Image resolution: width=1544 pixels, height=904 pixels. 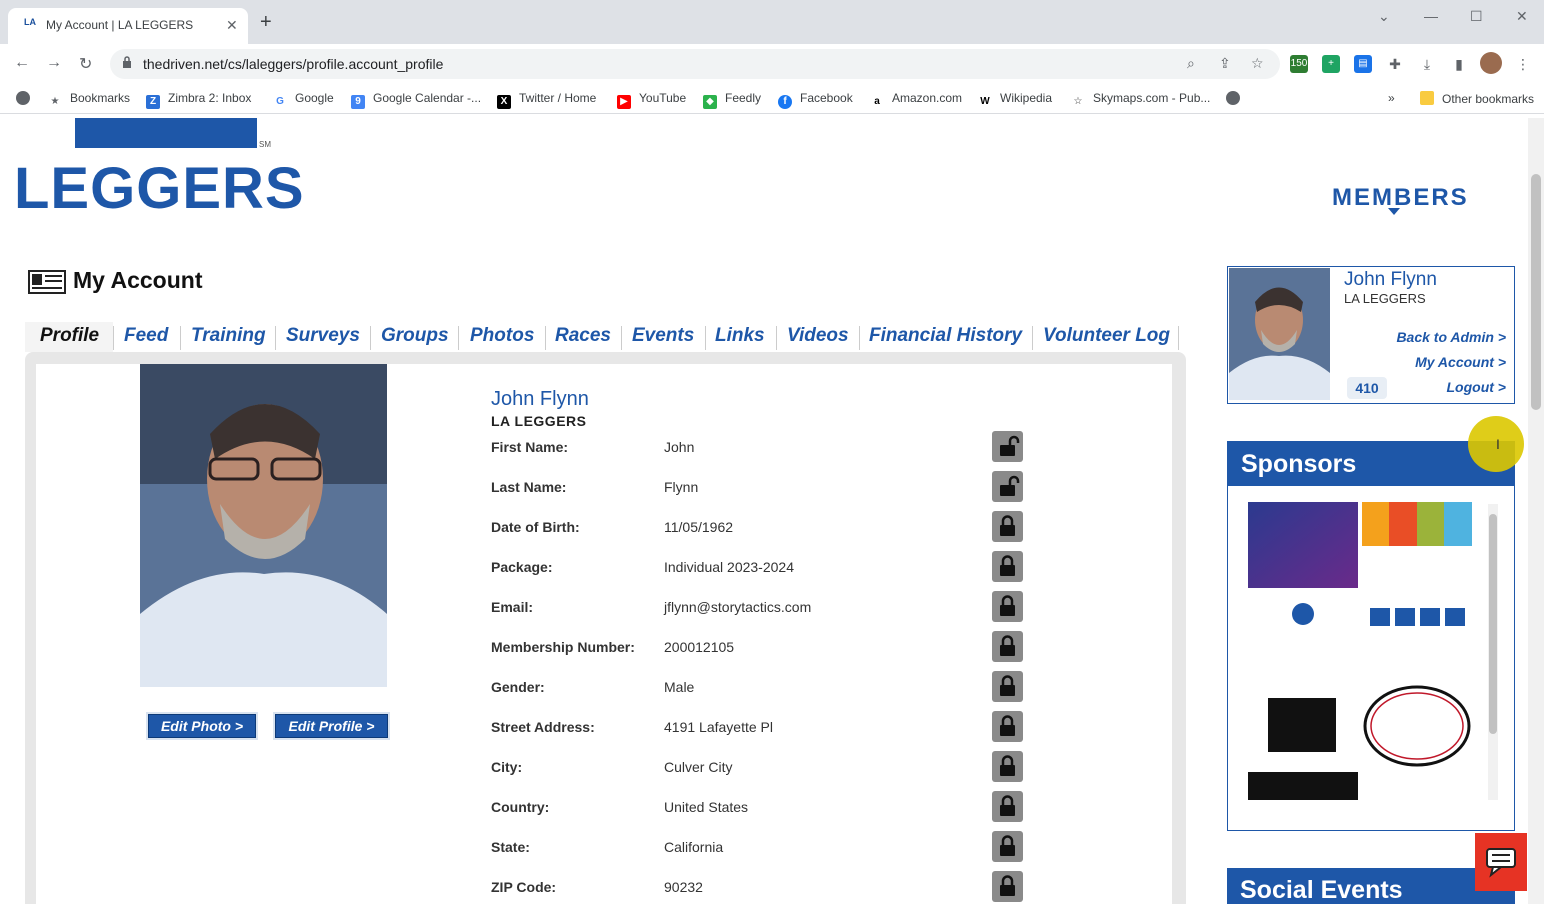 I want to click on back-arrow-icon: ←, so click(x=22, y=63).